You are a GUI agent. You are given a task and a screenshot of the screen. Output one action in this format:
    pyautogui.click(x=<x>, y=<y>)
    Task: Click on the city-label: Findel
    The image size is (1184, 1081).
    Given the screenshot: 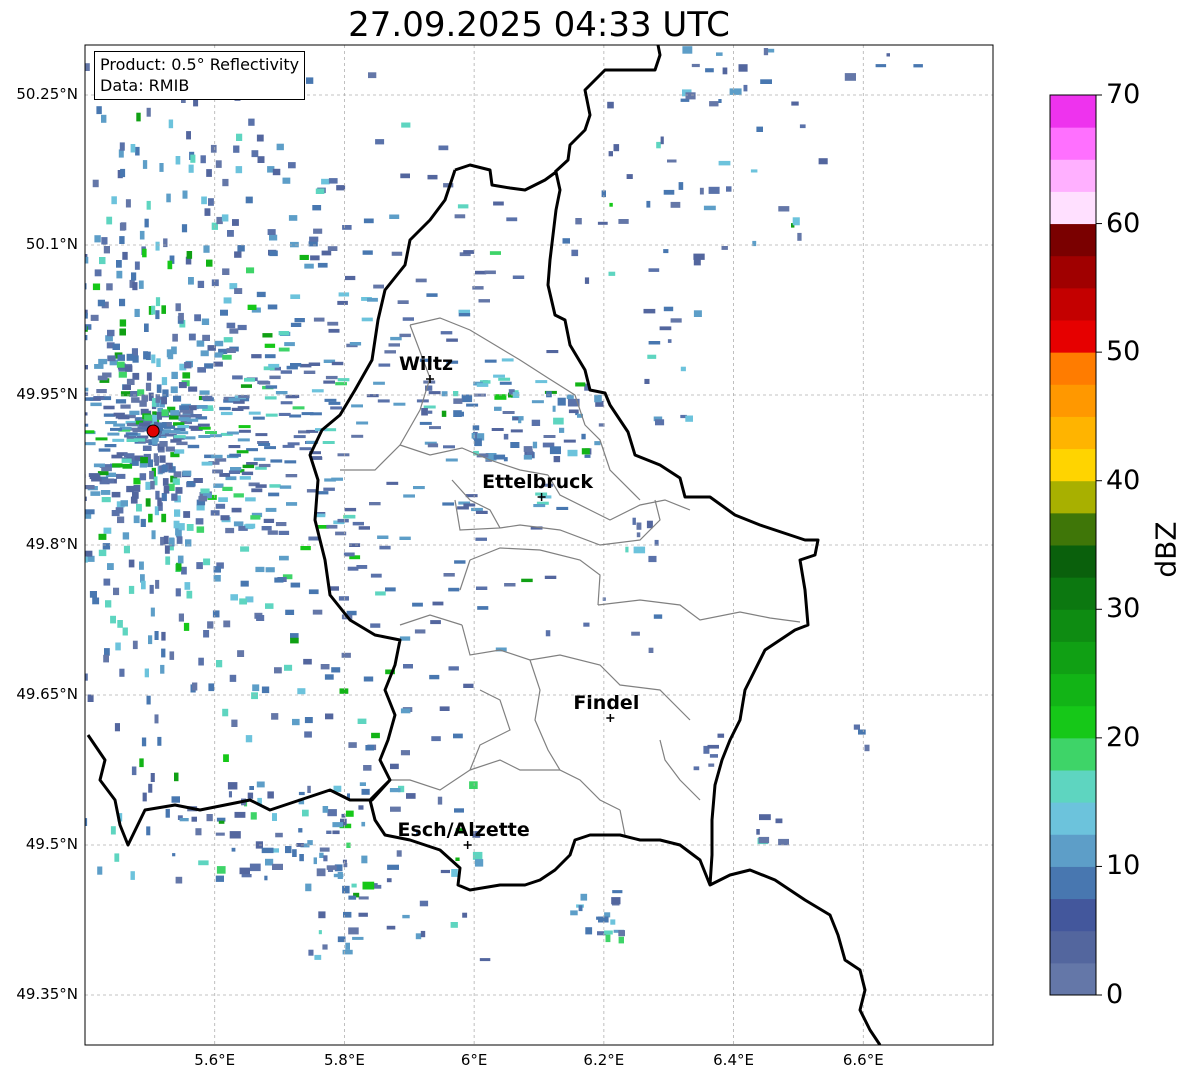 What is the action you would take?
    pyautogui.click(x=606, y=703)
    